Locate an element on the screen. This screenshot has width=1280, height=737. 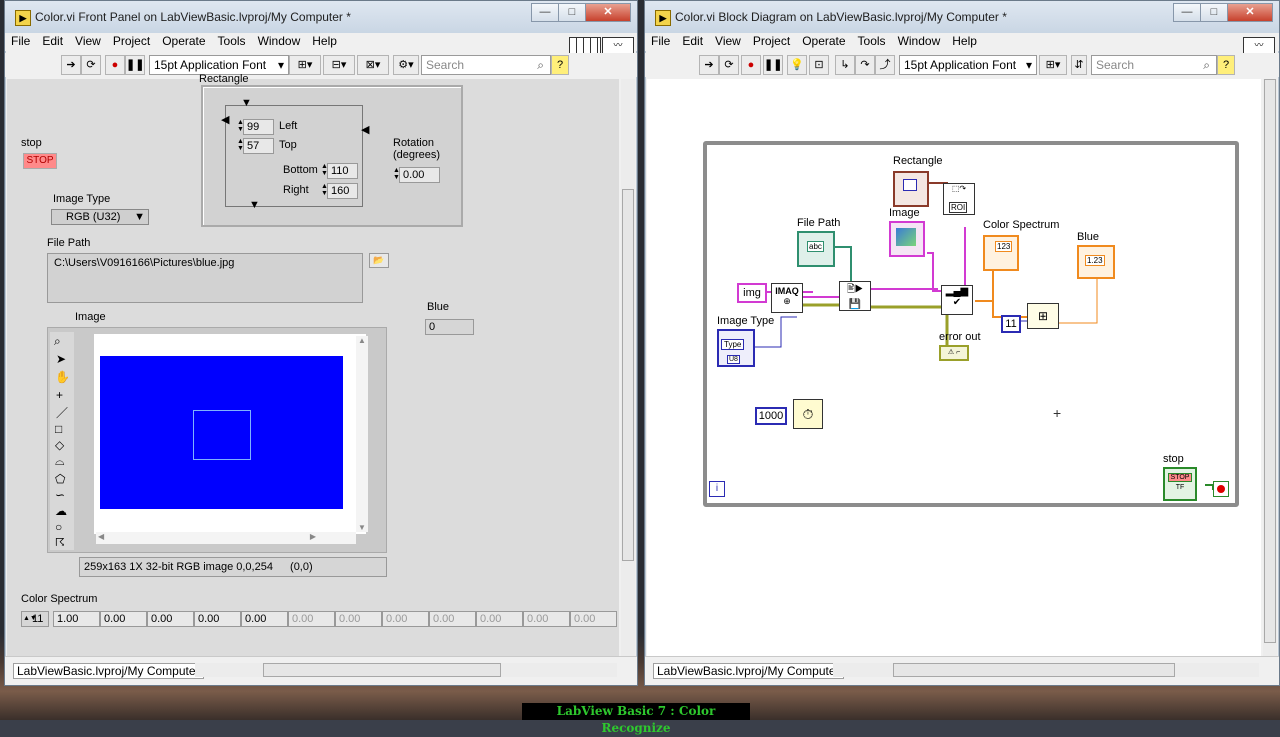
oval-tool-icon: ○ is located at coordinates (58, 527).